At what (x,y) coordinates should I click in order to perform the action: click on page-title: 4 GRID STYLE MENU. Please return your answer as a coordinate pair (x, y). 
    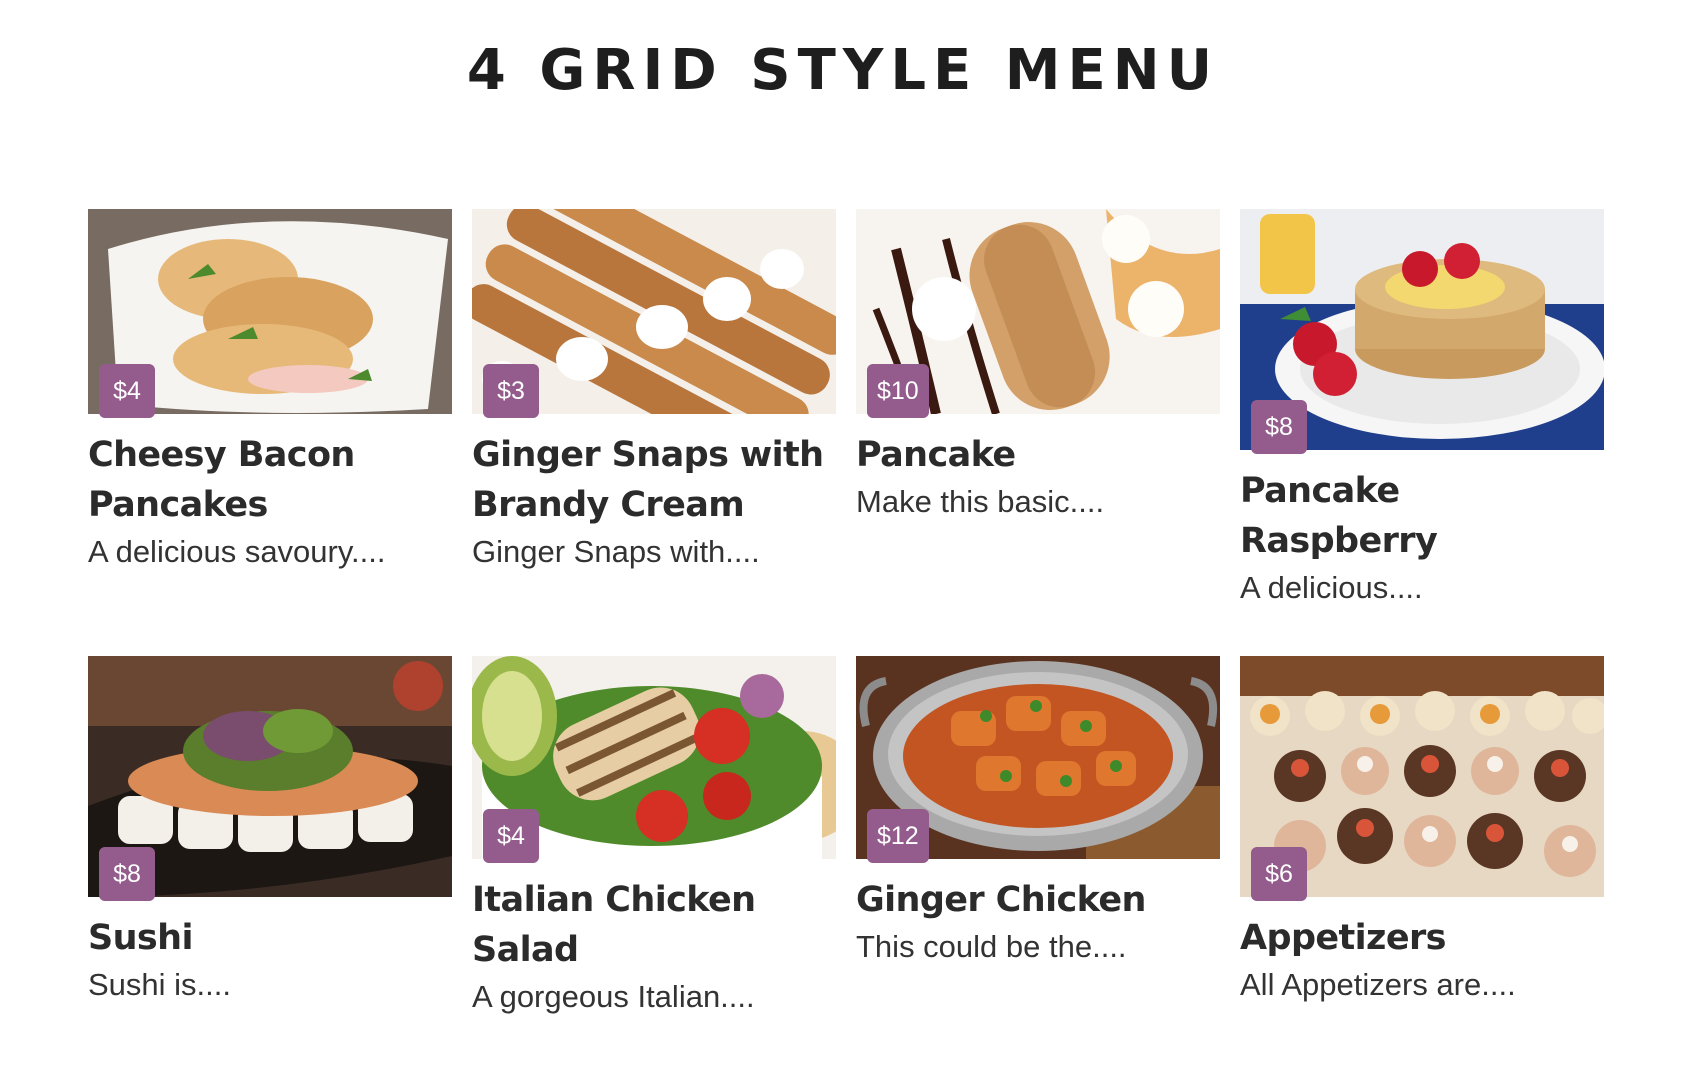
    Looking at the image, I should click on (843, 70).